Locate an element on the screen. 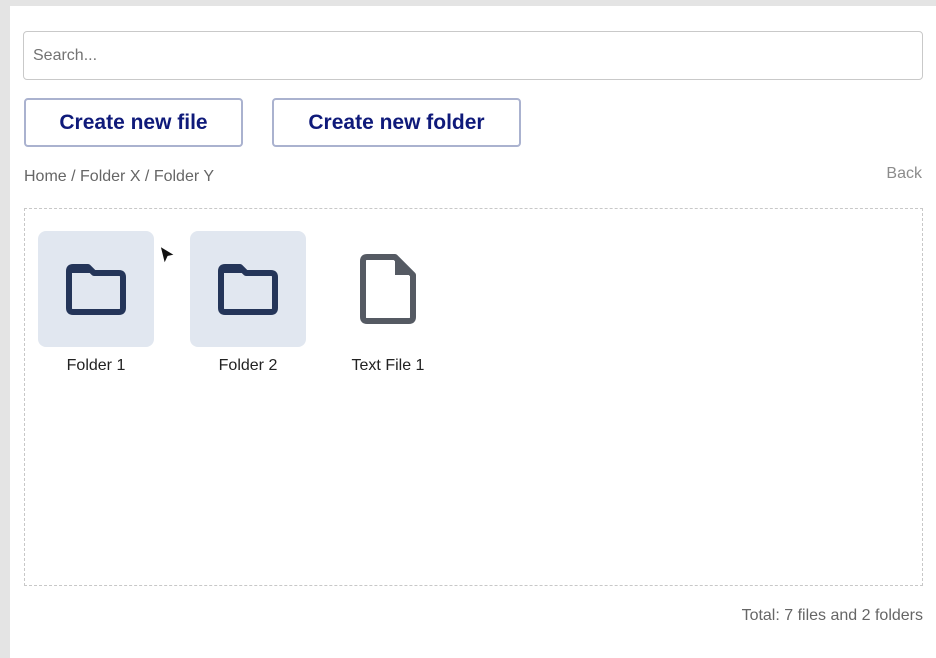  file-icon is located at coordinates (388, 289).